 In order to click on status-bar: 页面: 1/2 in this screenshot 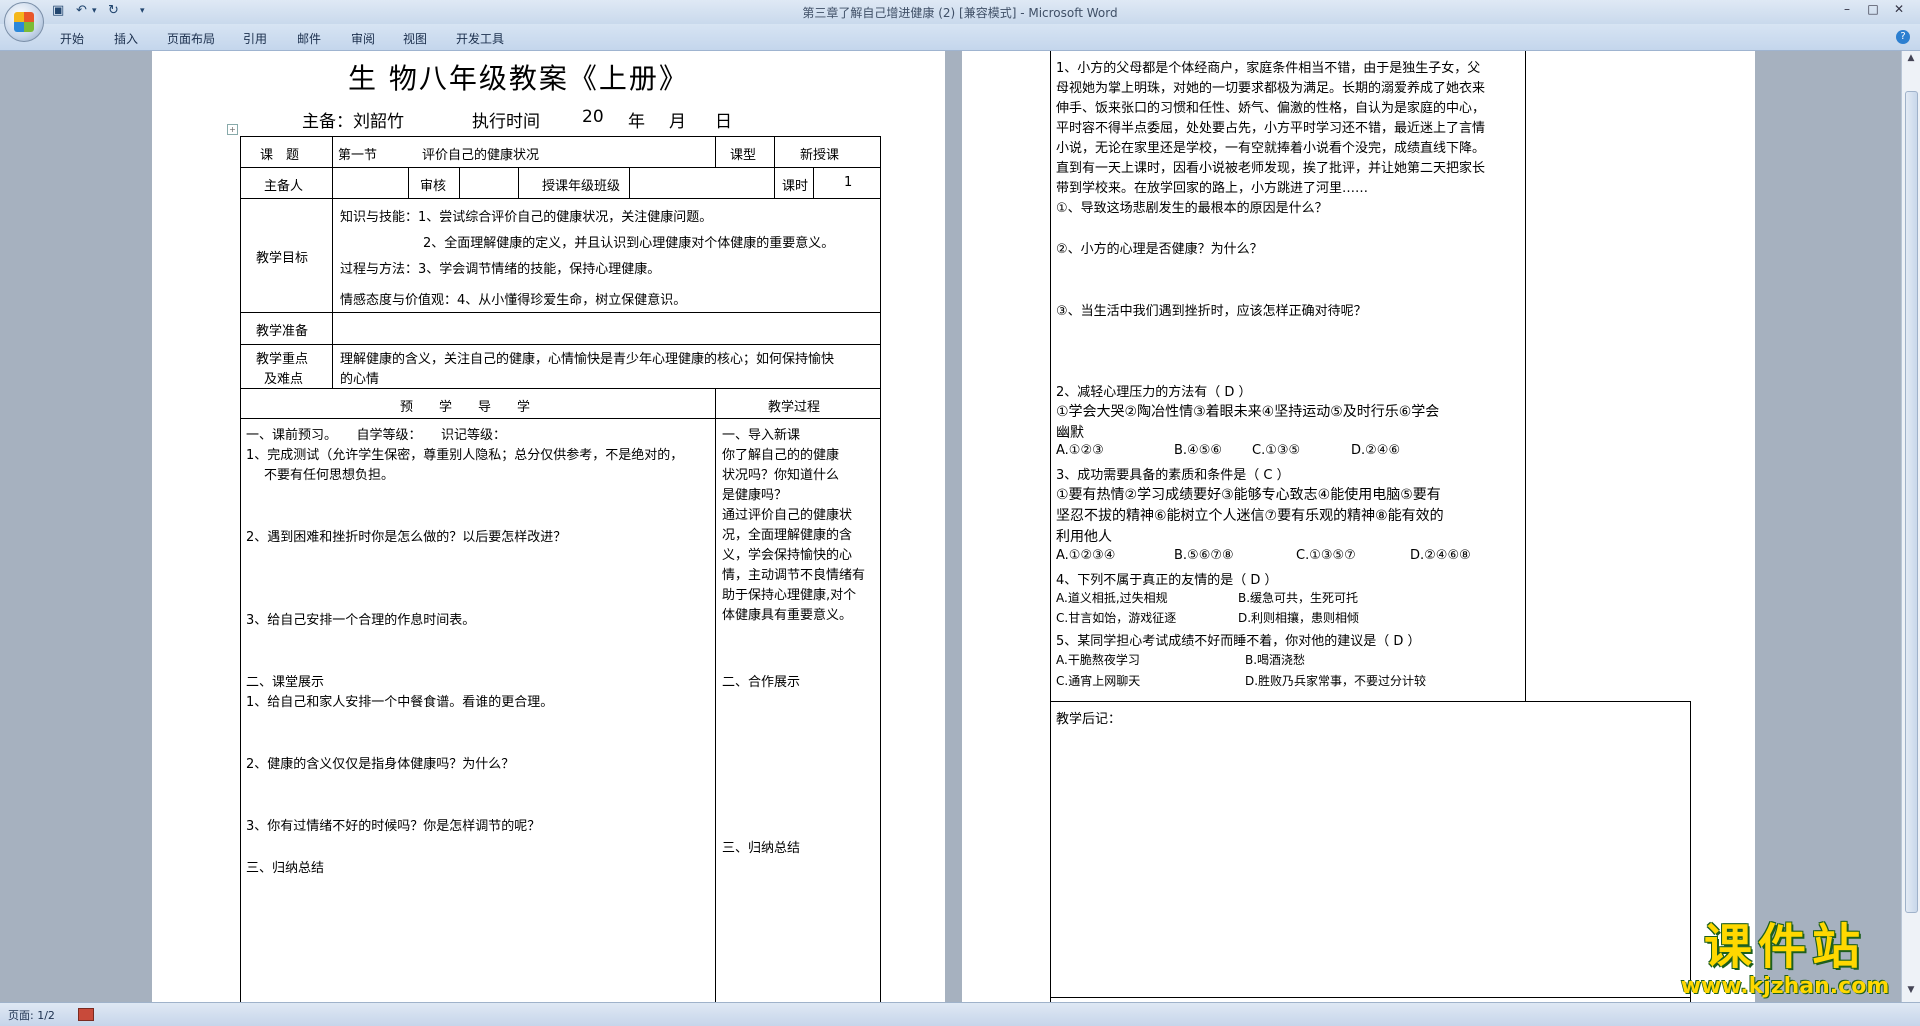, I will do `click(960, 1014)`.